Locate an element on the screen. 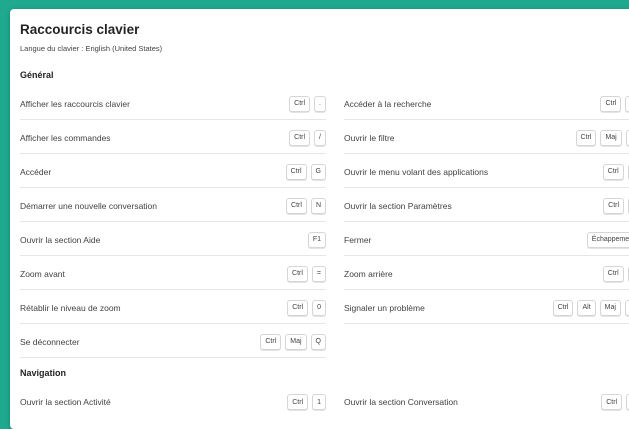 The height and width of the screenshot is (429, 629). shortcut-row-ouvrir-le-filtre: Ouvrir le filtre CtrlMajF is located at coordinates (486, 138).